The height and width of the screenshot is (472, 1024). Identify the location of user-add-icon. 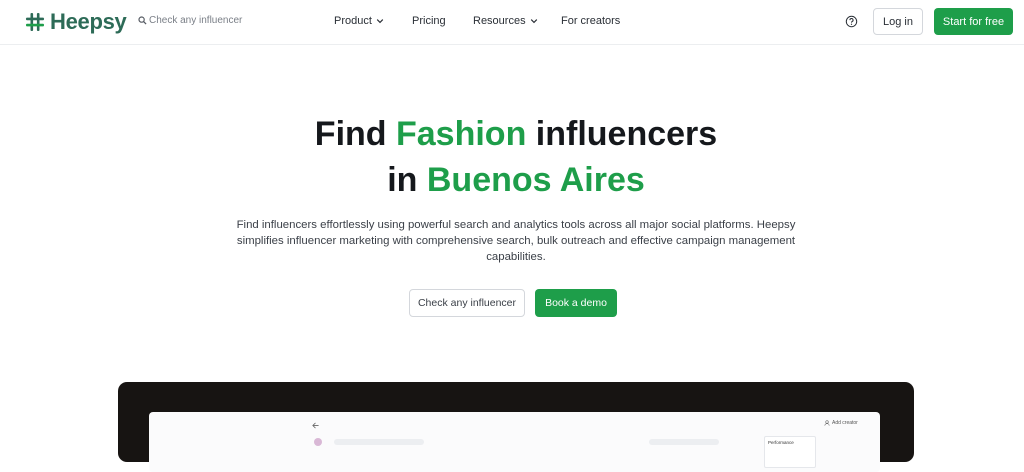
(827, 423).